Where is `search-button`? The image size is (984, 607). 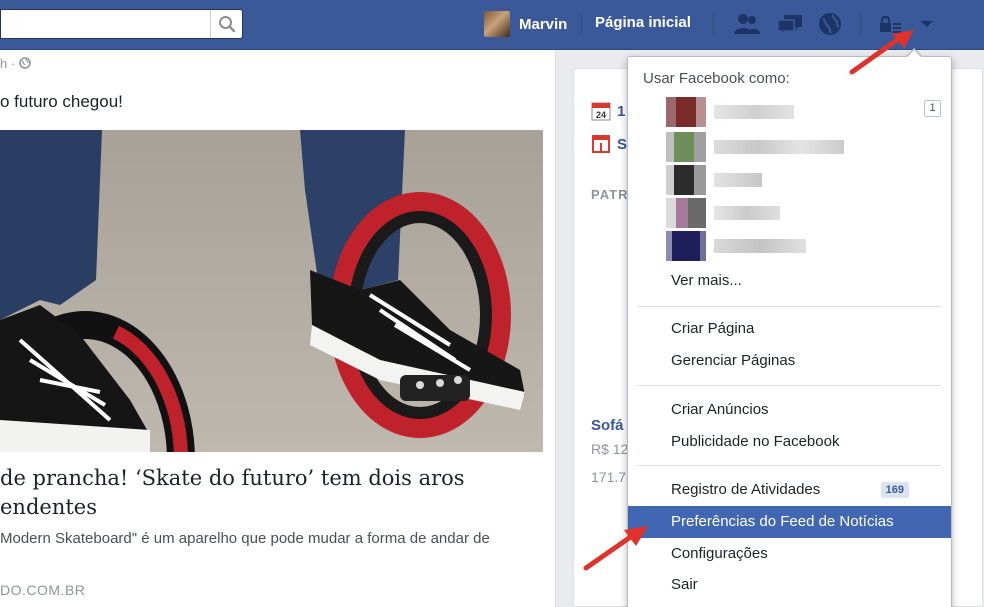
search-button is located at coordinates (226, 24).